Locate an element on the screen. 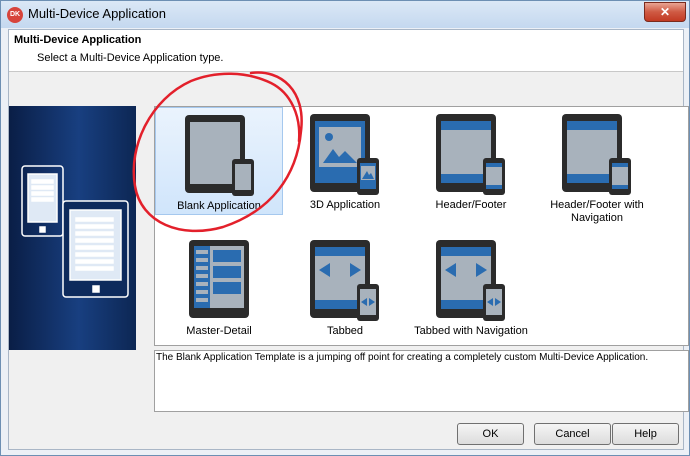  template-label: Tabbed is located at coordinates (345, 331).